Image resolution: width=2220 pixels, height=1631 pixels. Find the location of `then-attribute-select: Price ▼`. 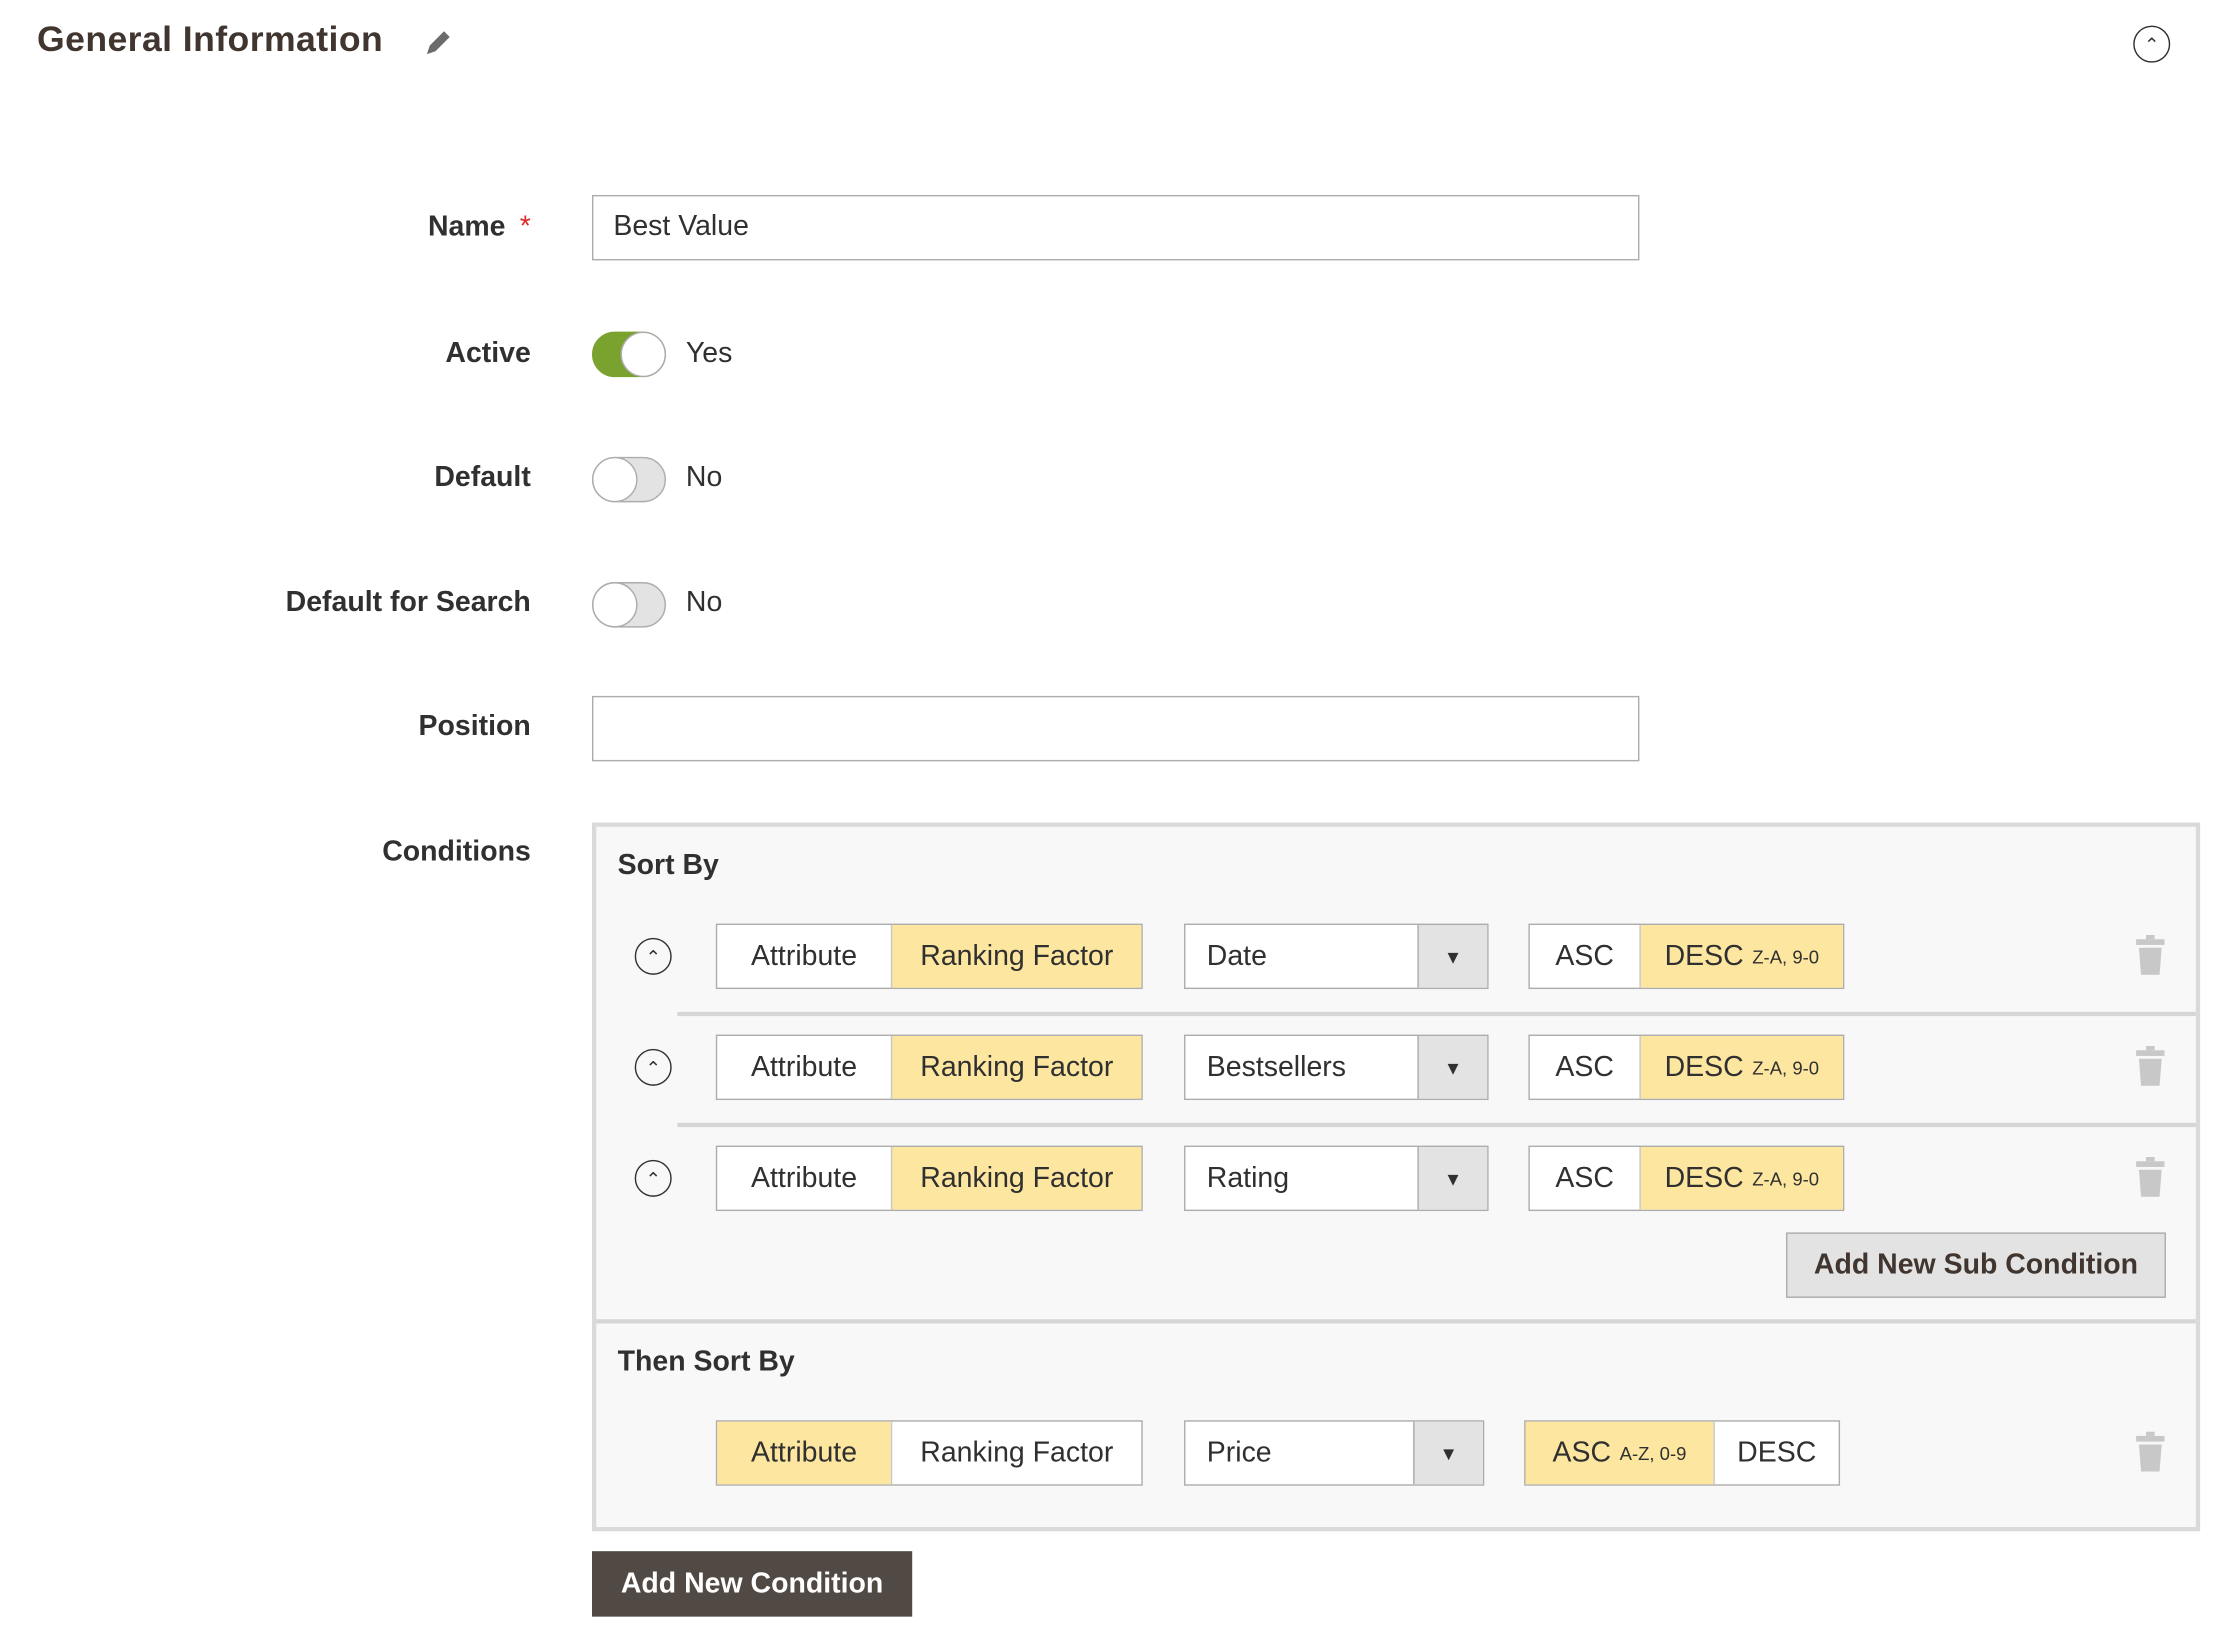

then-attribute-select: Price ▼ is located at coordinates (1334, 1453).